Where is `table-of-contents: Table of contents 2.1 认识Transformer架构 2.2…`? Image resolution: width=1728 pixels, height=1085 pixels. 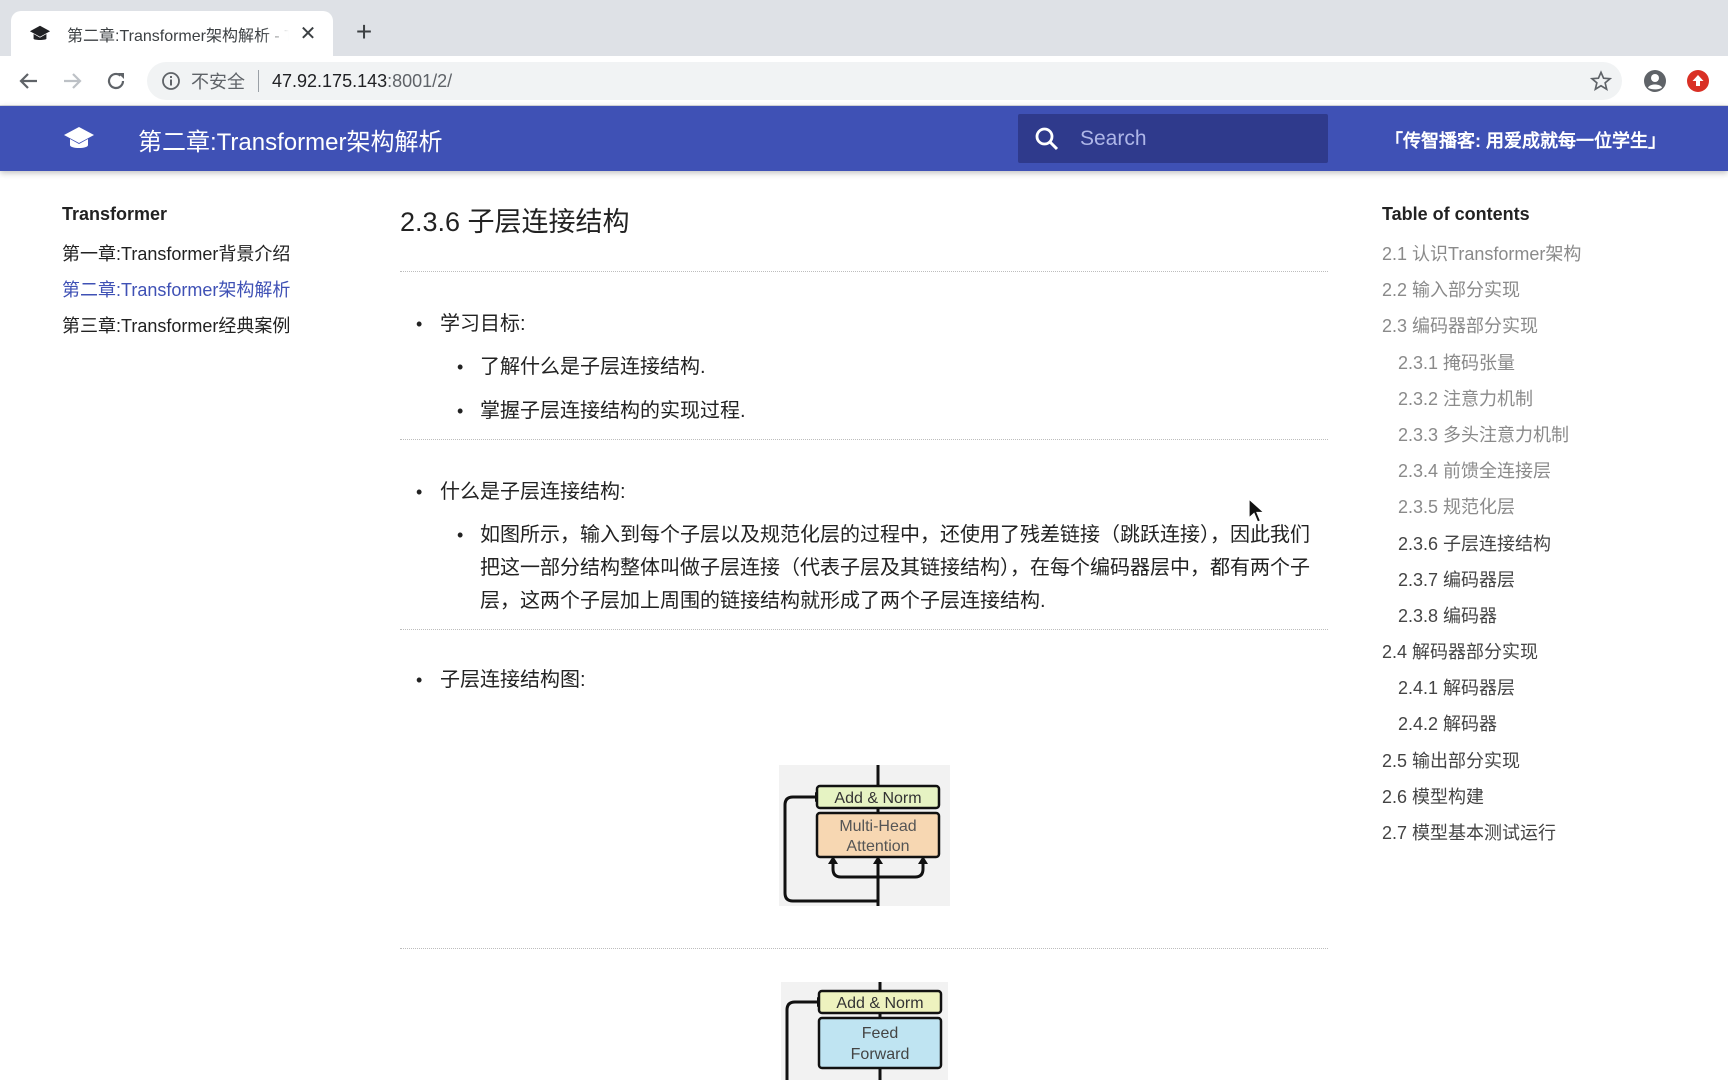
table-of-contents: Table of contents 2.1 认识Transformer架构 2.2… is located at coordinates (1547, 529).